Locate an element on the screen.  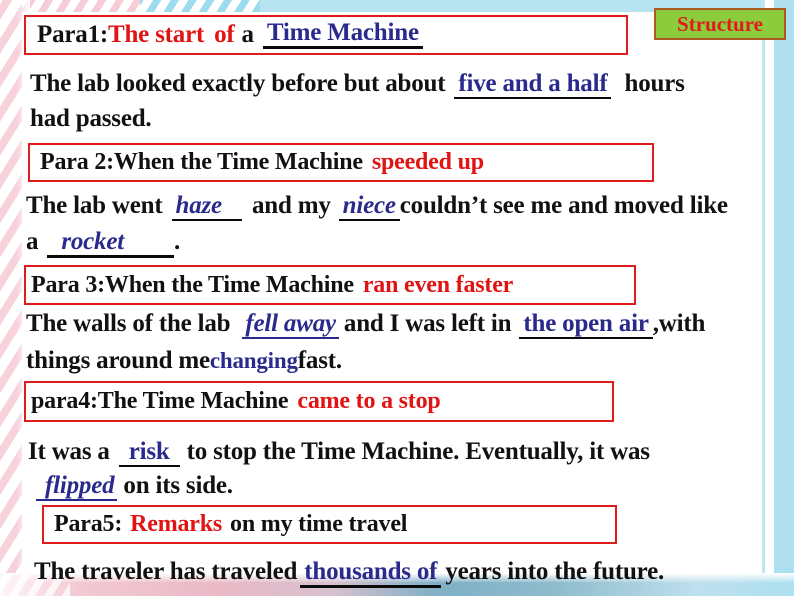
para1-body-pre: The lab looked exactly before but about is located at coordinates (238, 83).